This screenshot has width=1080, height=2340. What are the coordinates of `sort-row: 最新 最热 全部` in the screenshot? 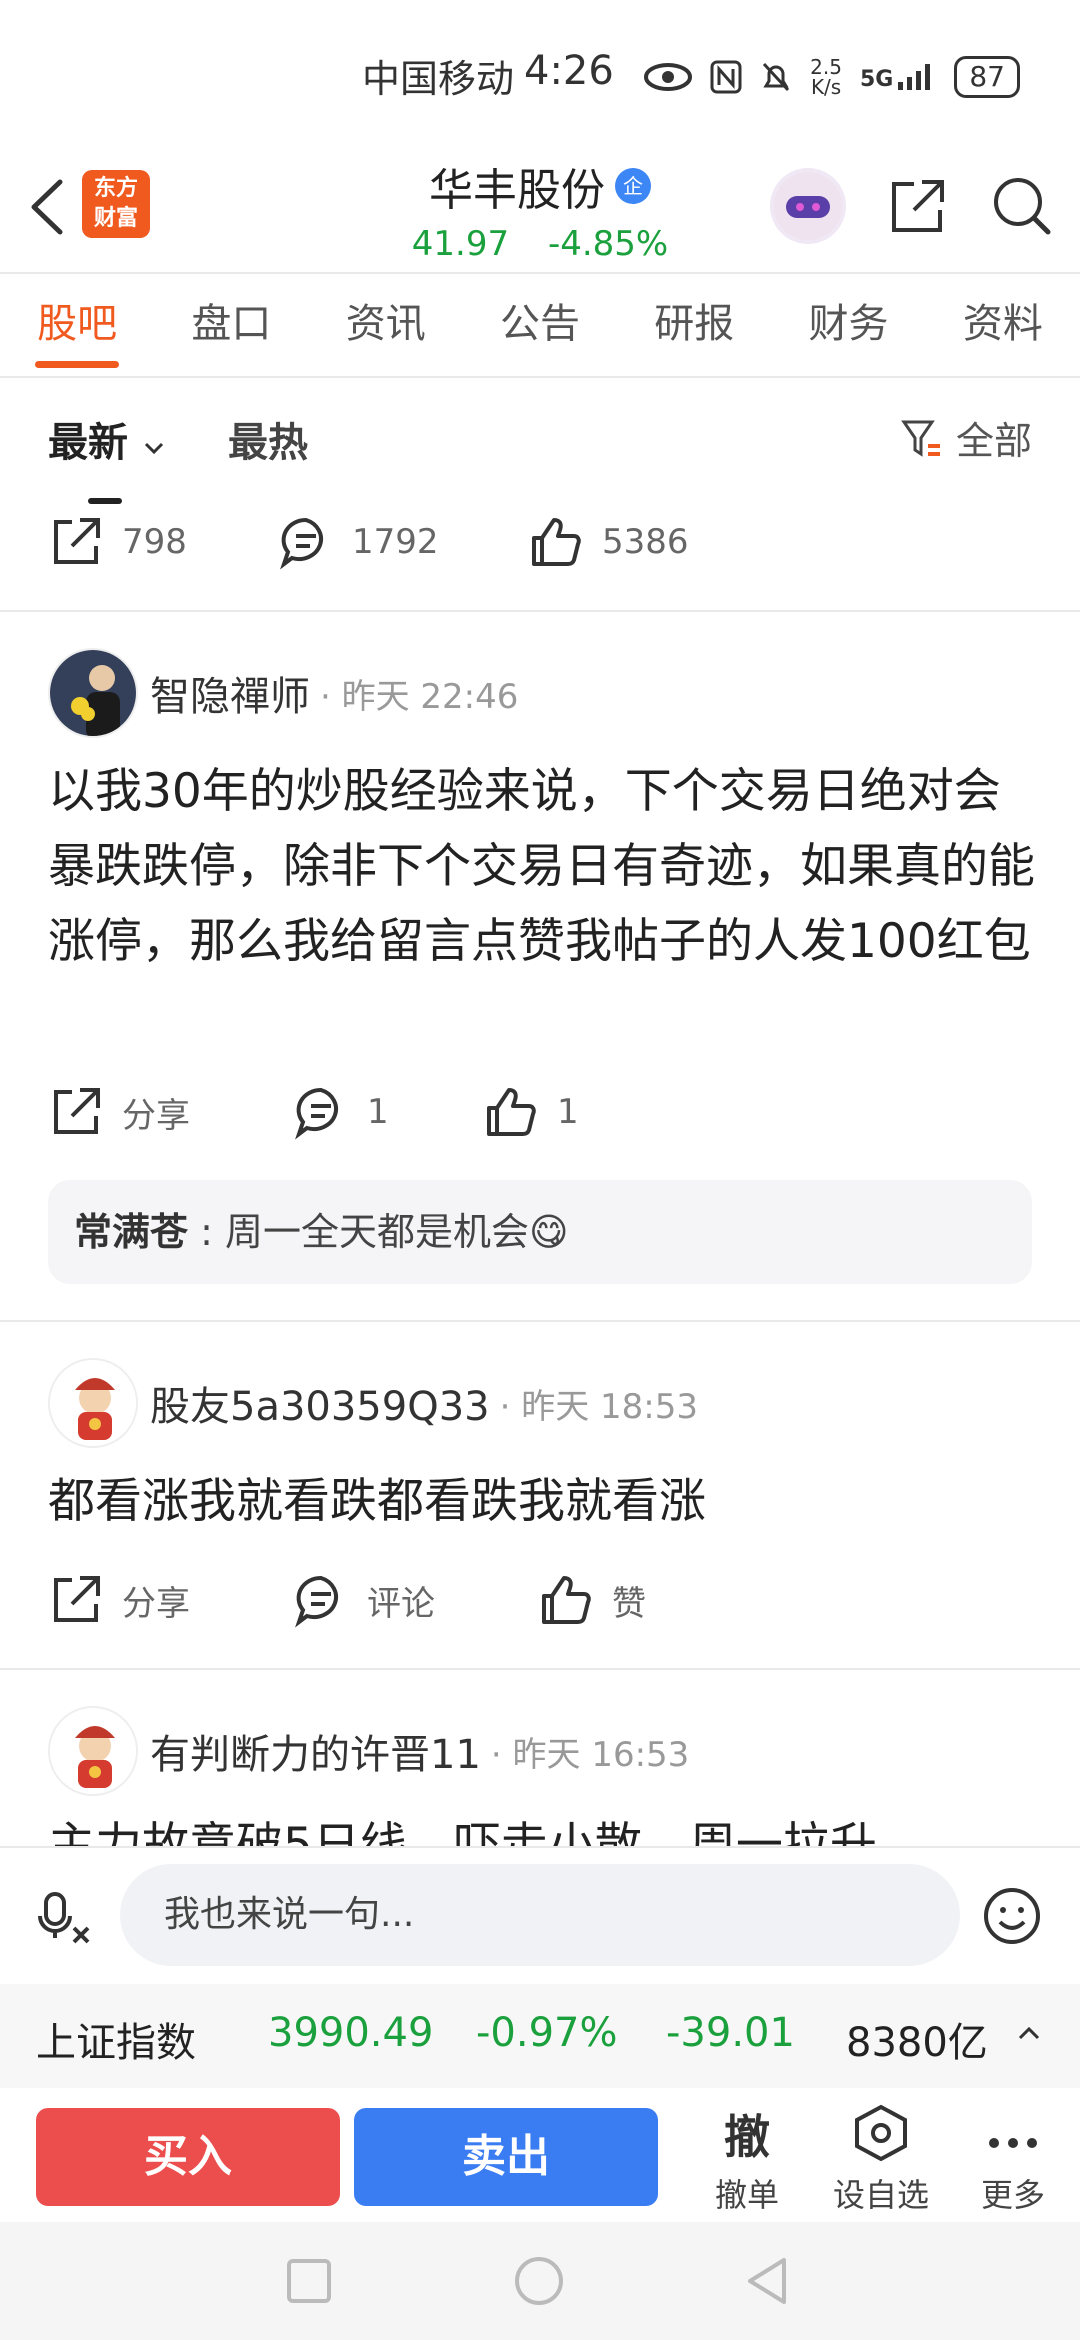 It's located at (540, 442).